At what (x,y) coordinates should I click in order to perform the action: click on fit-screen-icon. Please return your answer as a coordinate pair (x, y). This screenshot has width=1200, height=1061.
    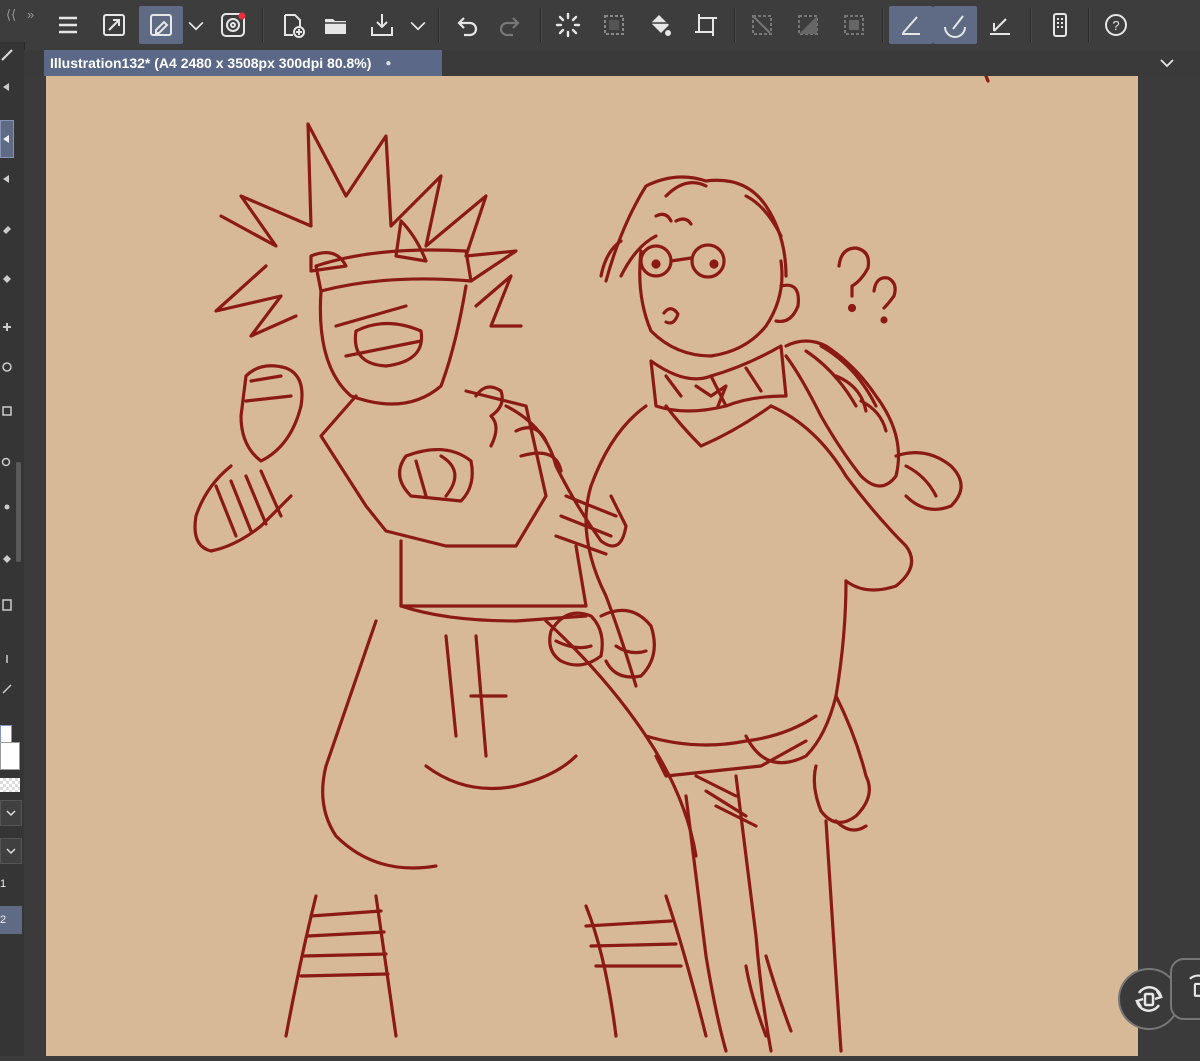
    Looking at the image, I should click on (114, 25).